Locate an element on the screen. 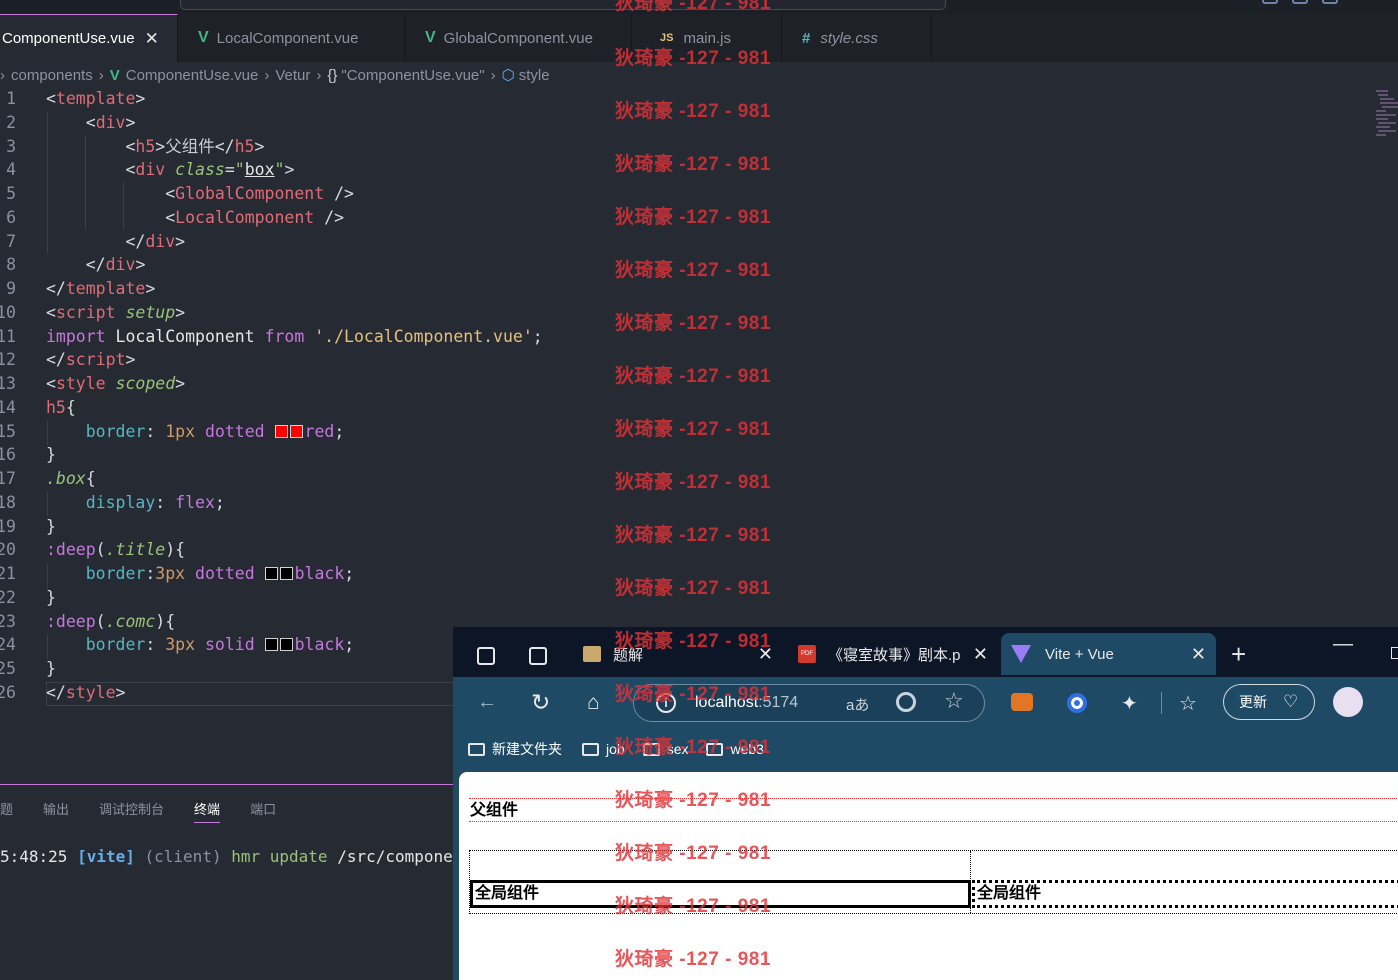 The width and height of the screenshot is (1398, 980). page-viewport: 父组件 全局组件 全局组件 is located at coordinates (928, 876).